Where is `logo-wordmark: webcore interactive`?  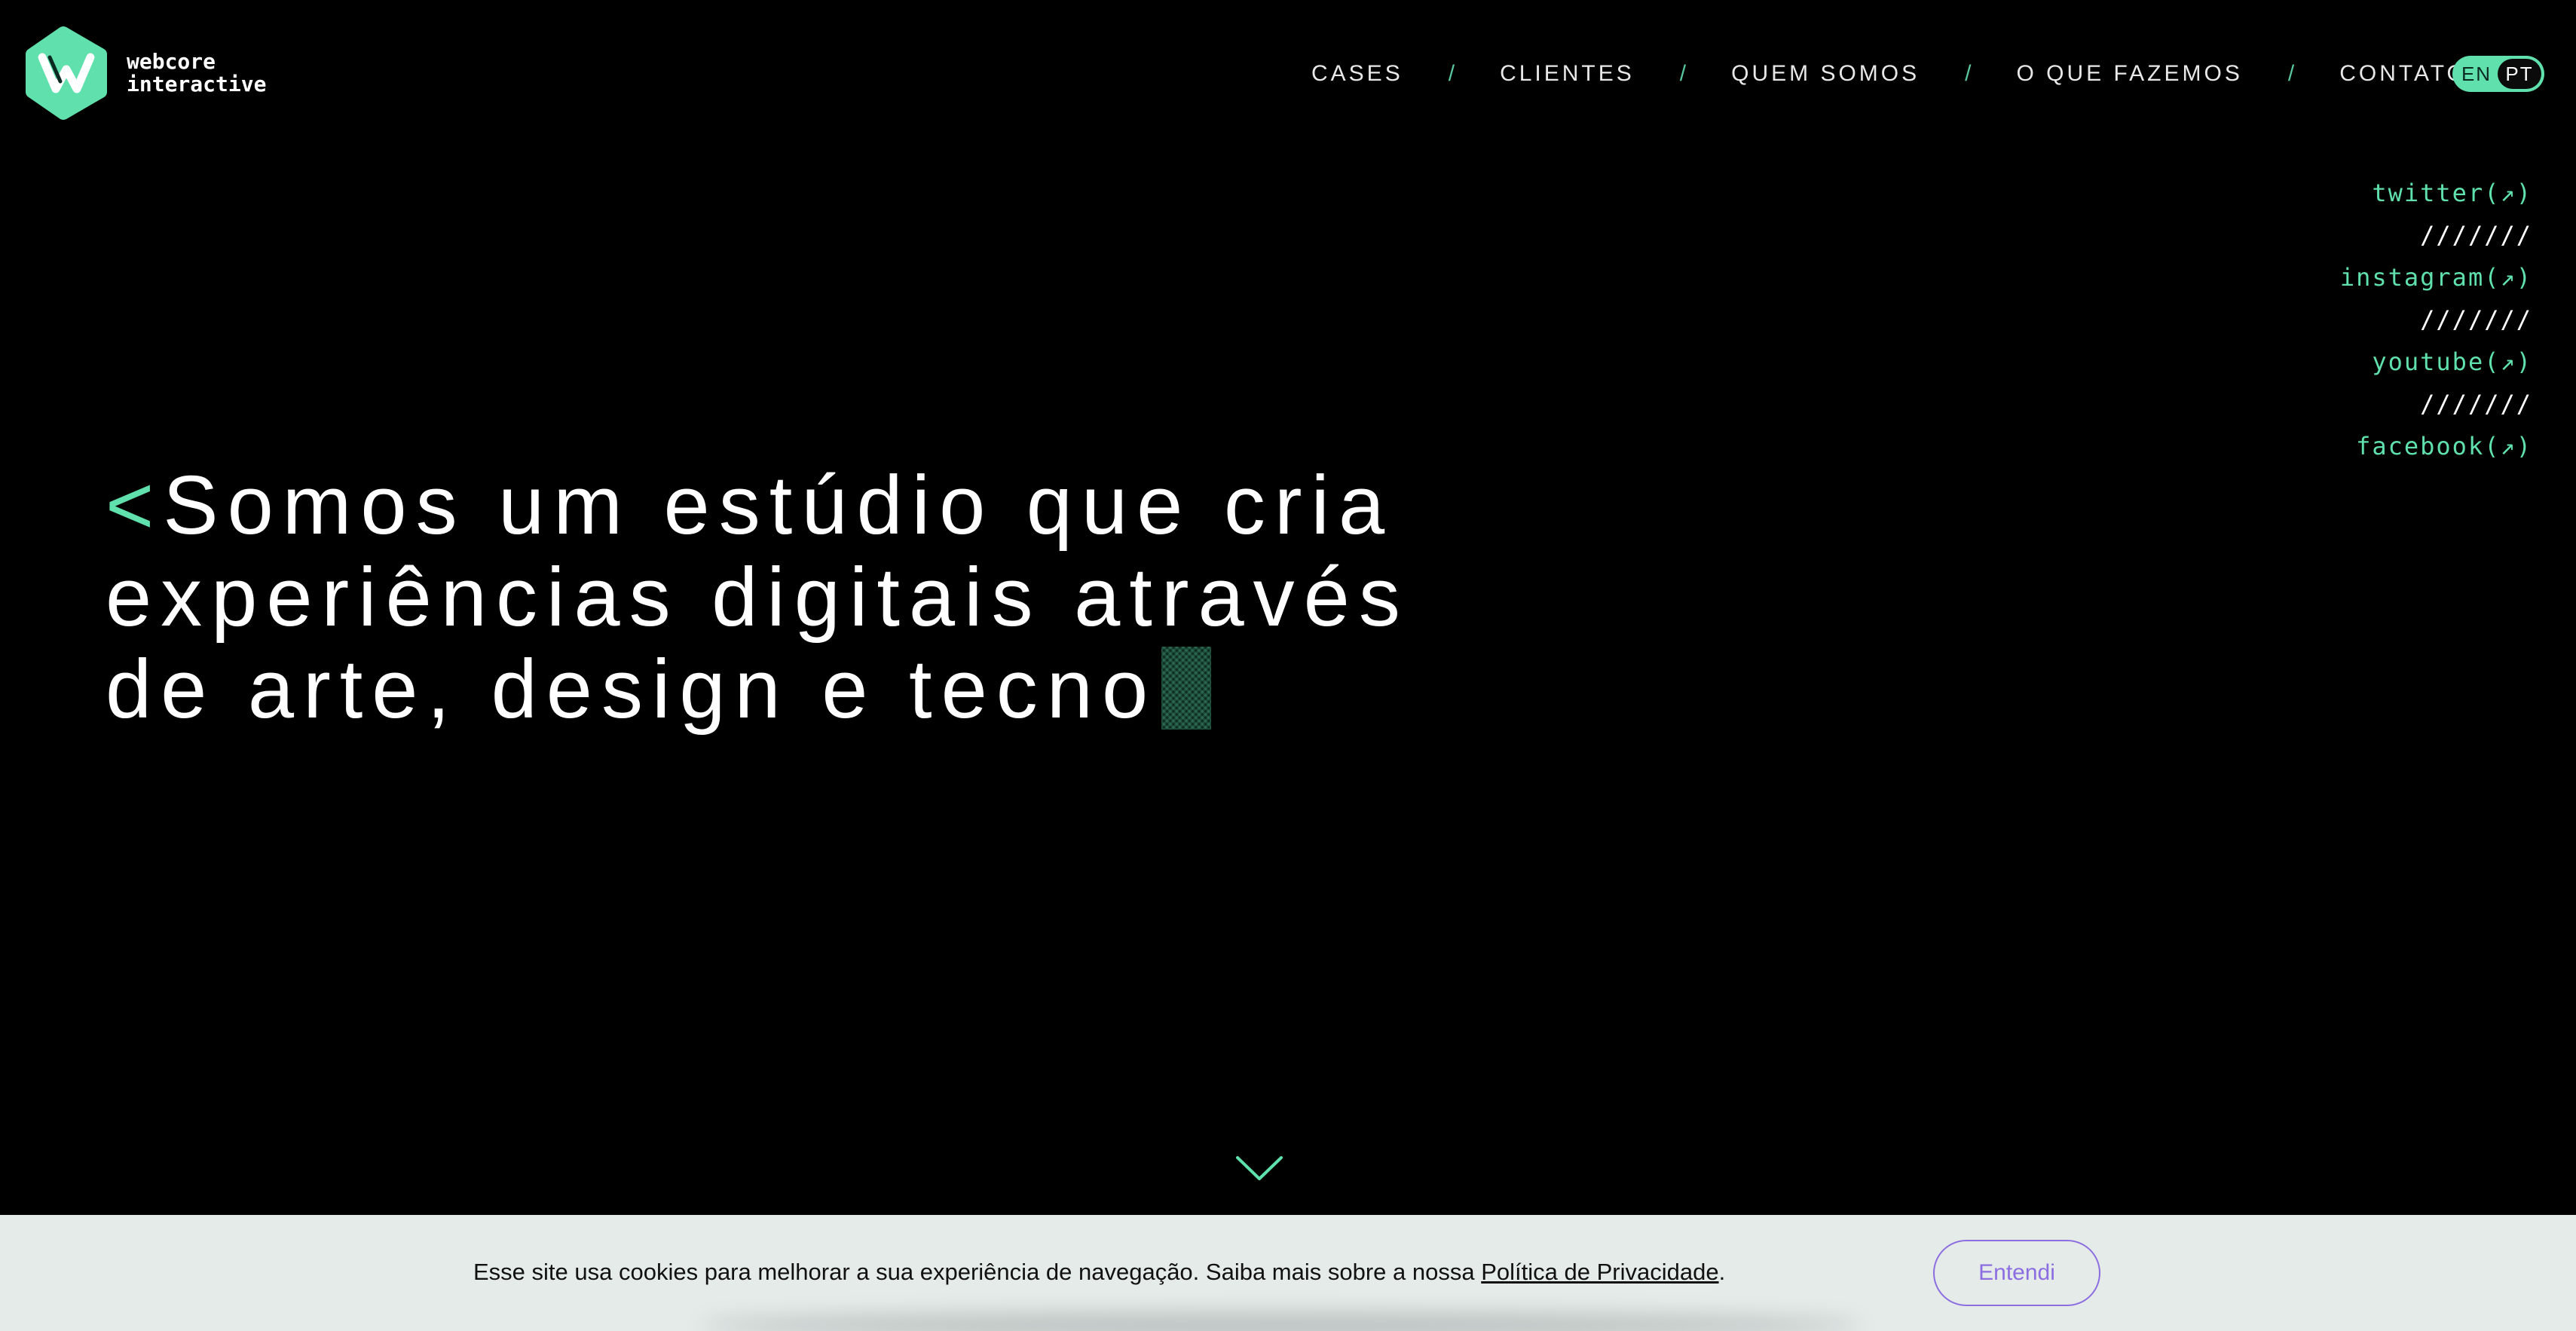
logo-wordmark: webcore interactive is located at coordinates (197, 73).